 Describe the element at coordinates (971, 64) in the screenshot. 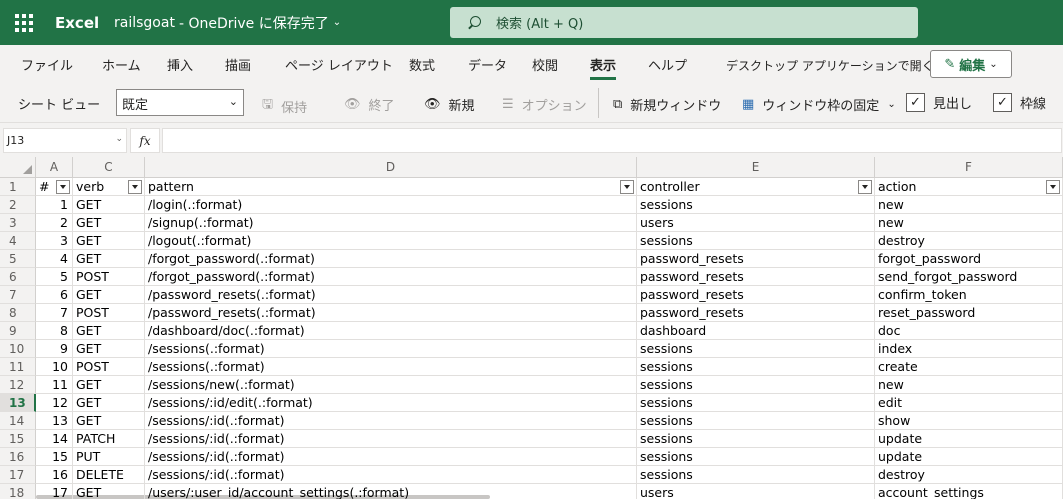

I see `edit-mode-button: ✎ 編集 ⌄` at that location.